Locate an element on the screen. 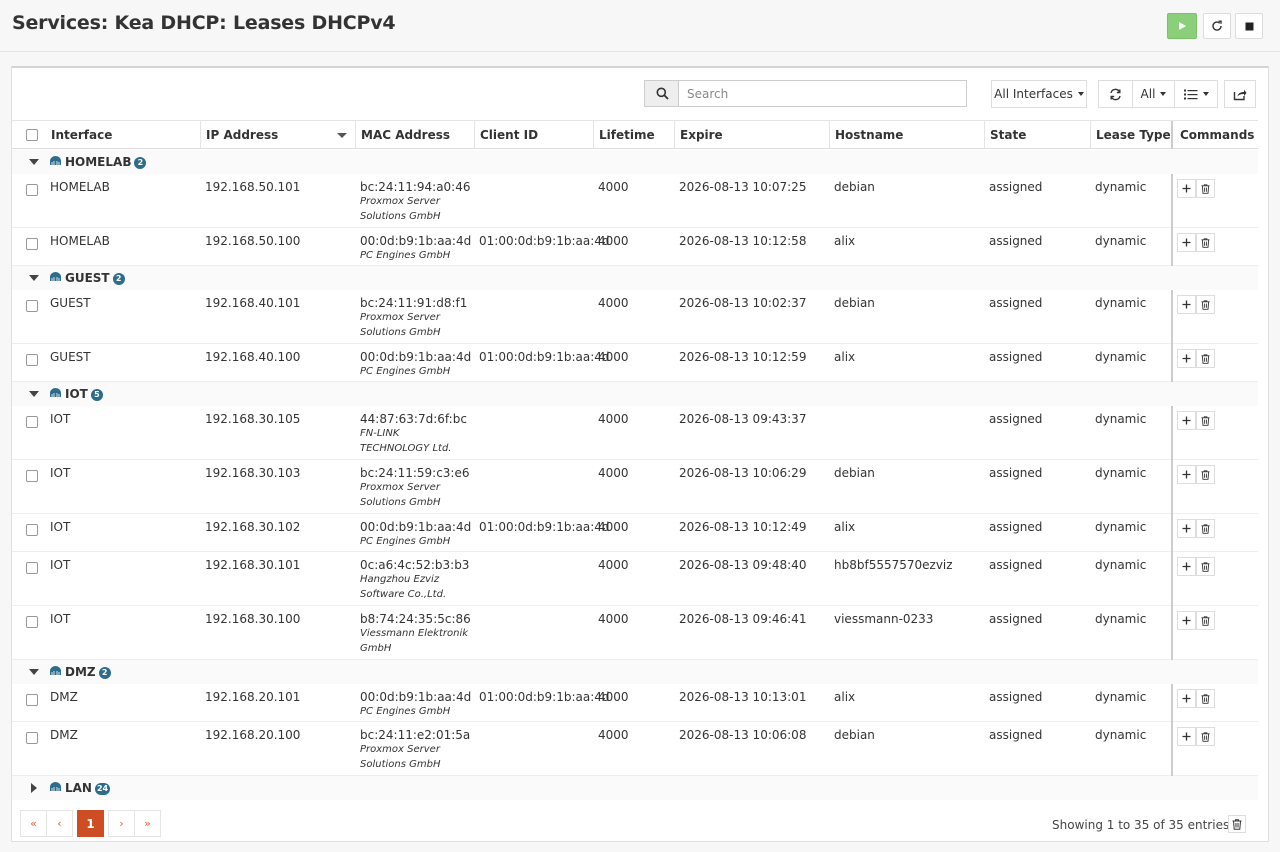 This screenshot has height=852, width=1280. column-header-ip-address: IP Address is located at coordinates (278, 135).